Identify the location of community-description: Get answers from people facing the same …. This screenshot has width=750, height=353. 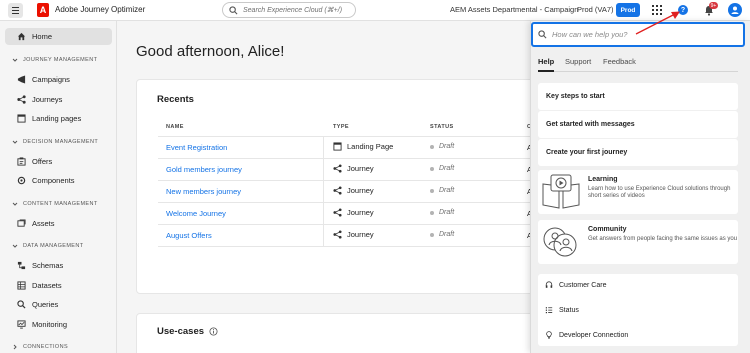
(663, 239).